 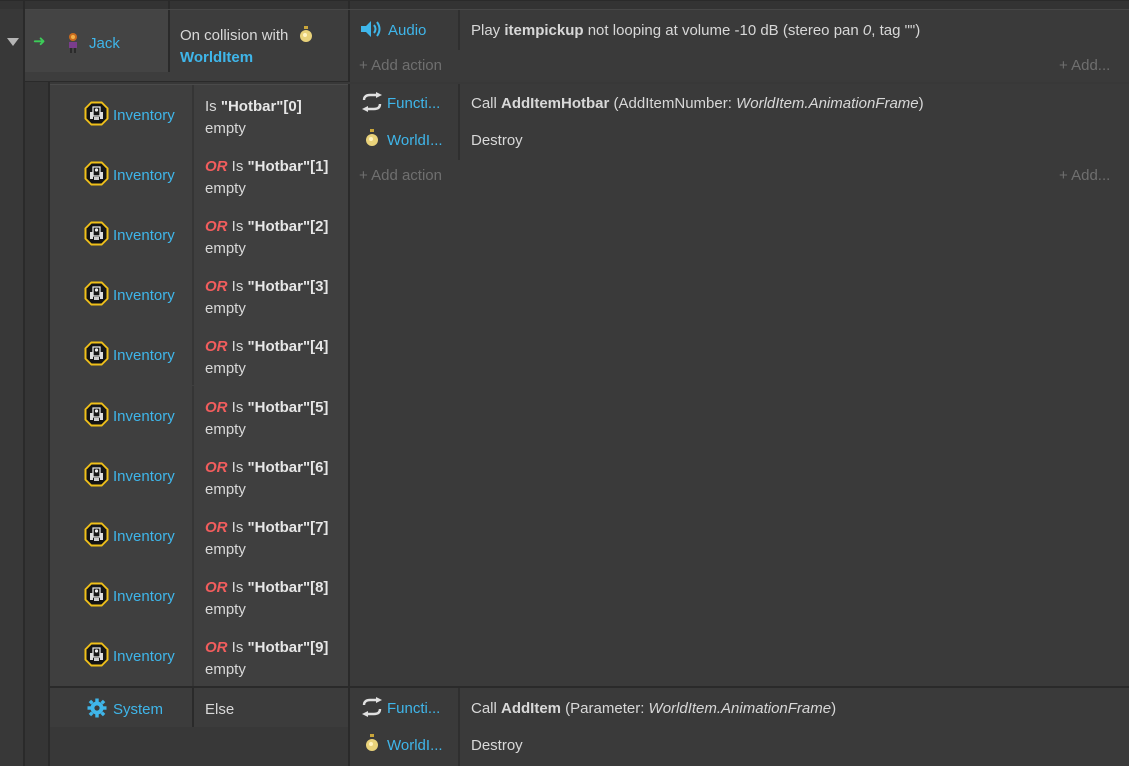 What do you see at coordinates (266, 599) in the screenshot?
I see `condition-text: OR Is "Hotbar"[8] empty` at bounding box center [266, 599].